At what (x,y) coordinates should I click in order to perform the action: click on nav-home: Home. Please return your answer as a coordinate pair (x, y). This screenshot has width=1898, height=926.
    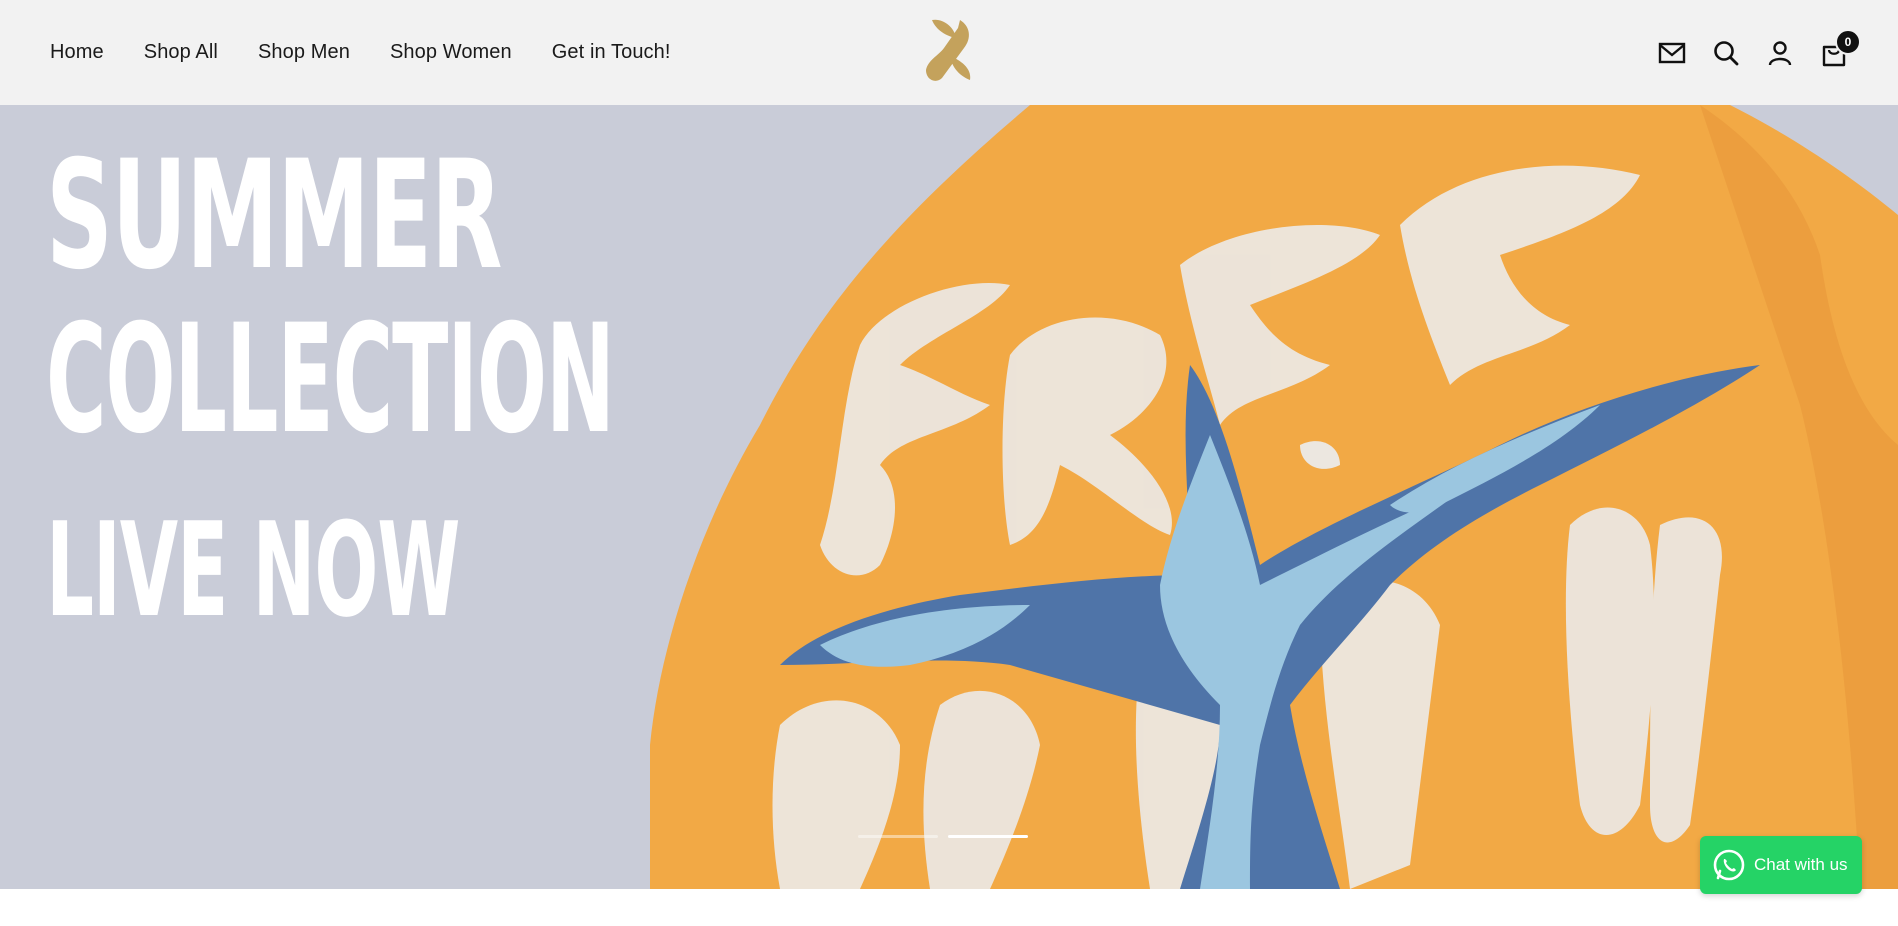
    Looking at the image, I should click on (77, 52).